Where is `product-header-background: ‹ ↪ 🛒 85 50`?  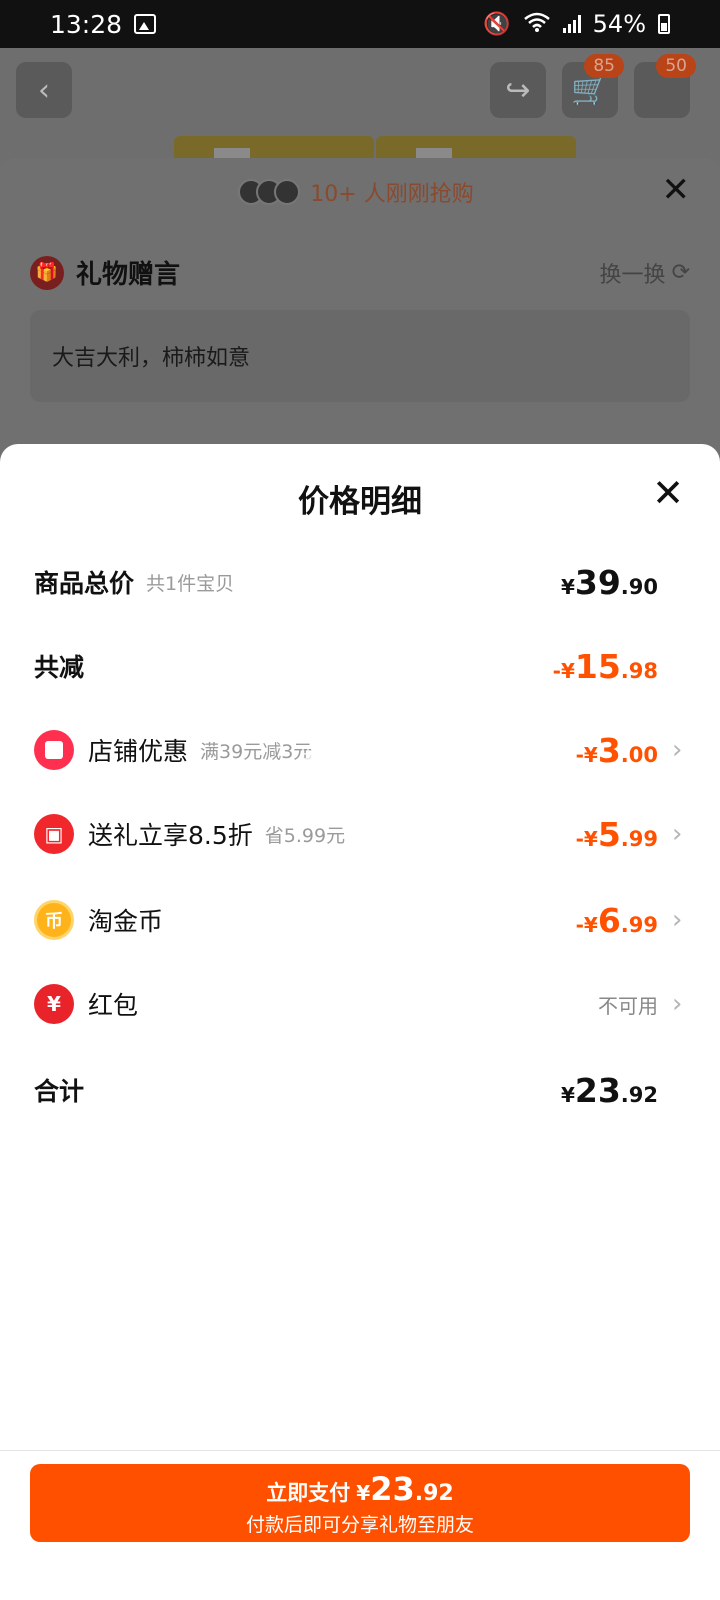 product-header-background: ‹ ↪ 🛒 85 50 is located at coordinates (360, 132).